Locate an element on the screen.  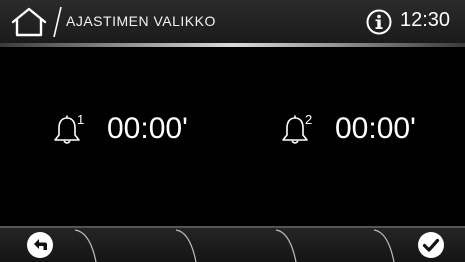
timer-number: 2 is located at coordinates (309, 119).